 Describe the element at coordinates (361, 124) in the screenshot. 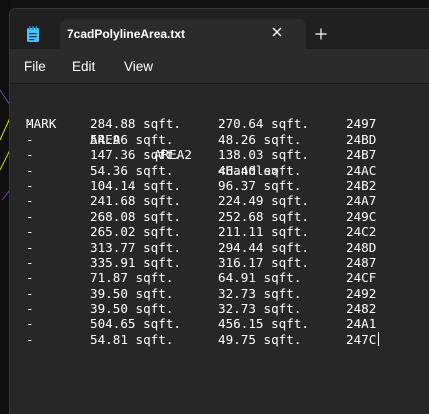

I see `row-handle: 2497` at that location.